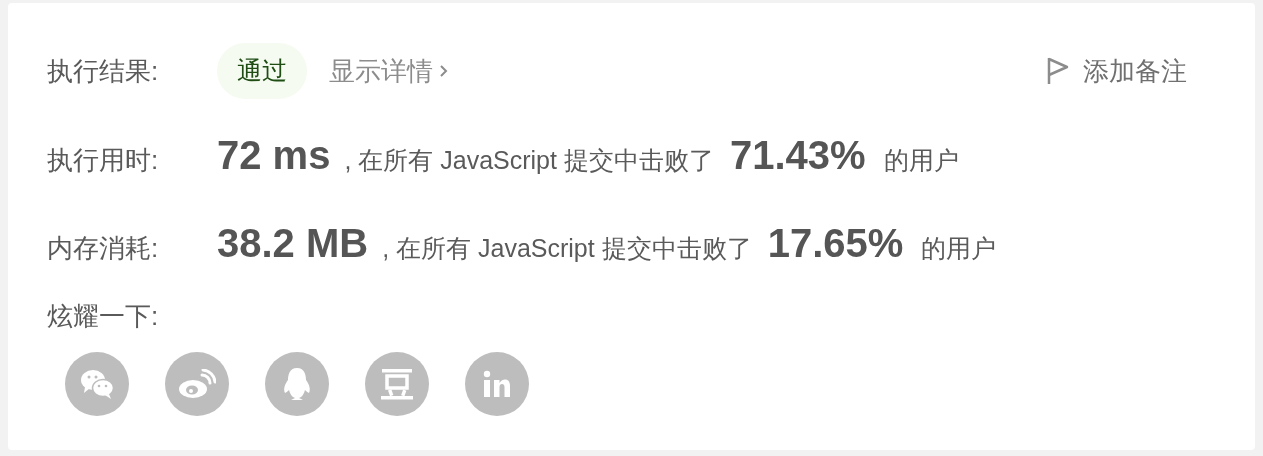  Describe the element at coordinates (835, 243) in the screenshot. I see `stat-percent: 17.65%` at that location.